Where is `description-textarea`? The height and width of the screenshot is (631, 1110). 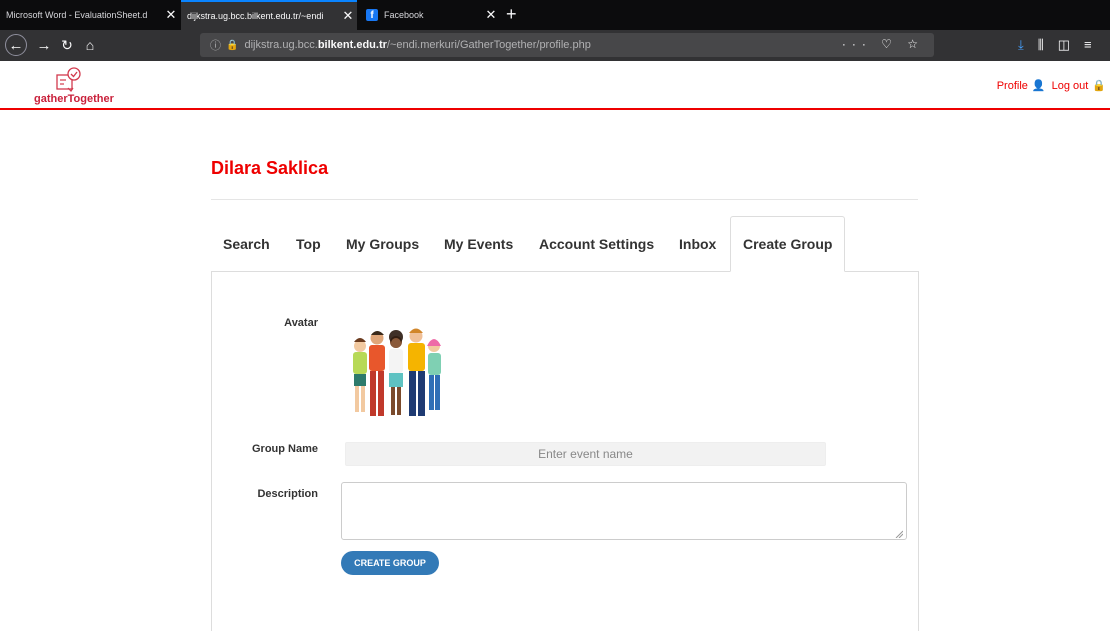 description-textarea is located at coordinates (624, 511).